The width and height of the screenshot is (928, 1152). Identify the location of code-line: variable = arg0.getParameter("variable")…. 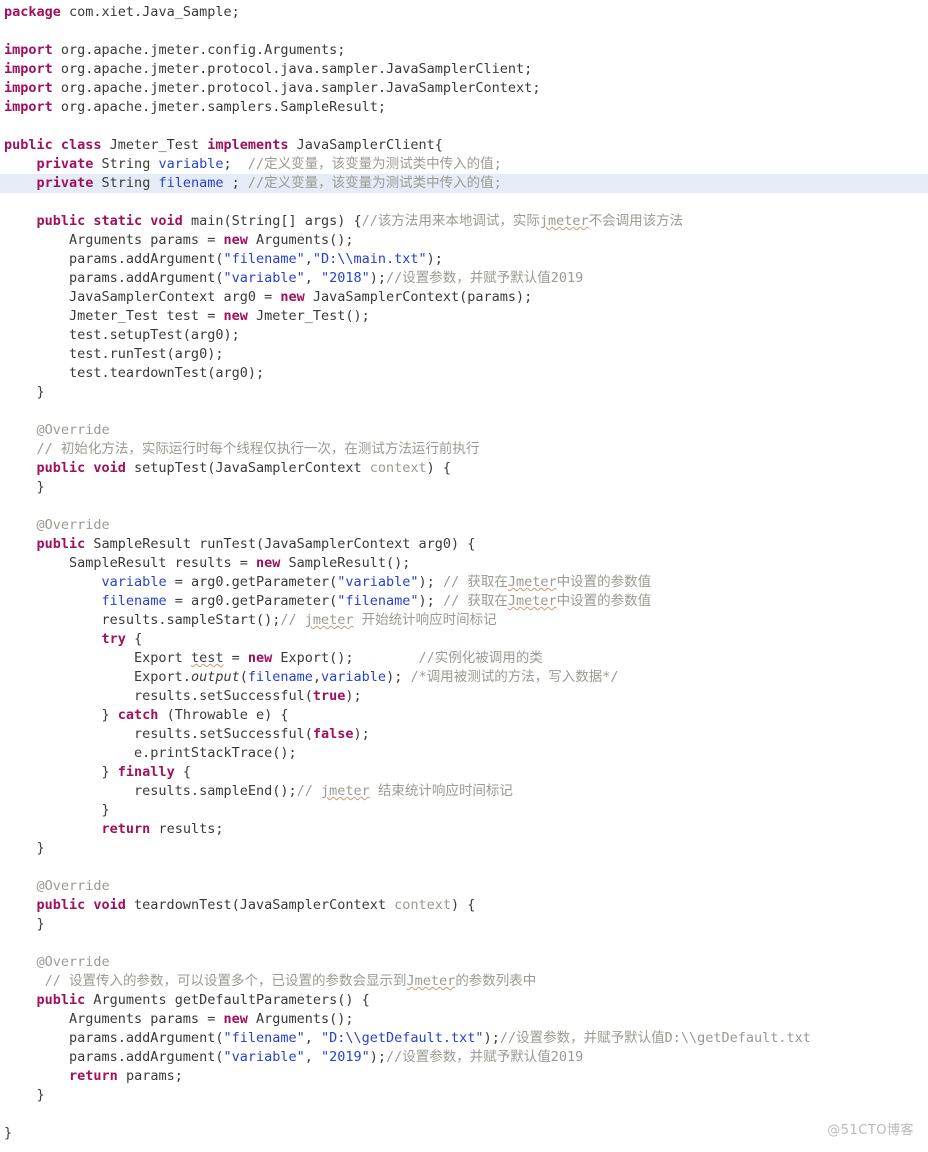
(464, 582).